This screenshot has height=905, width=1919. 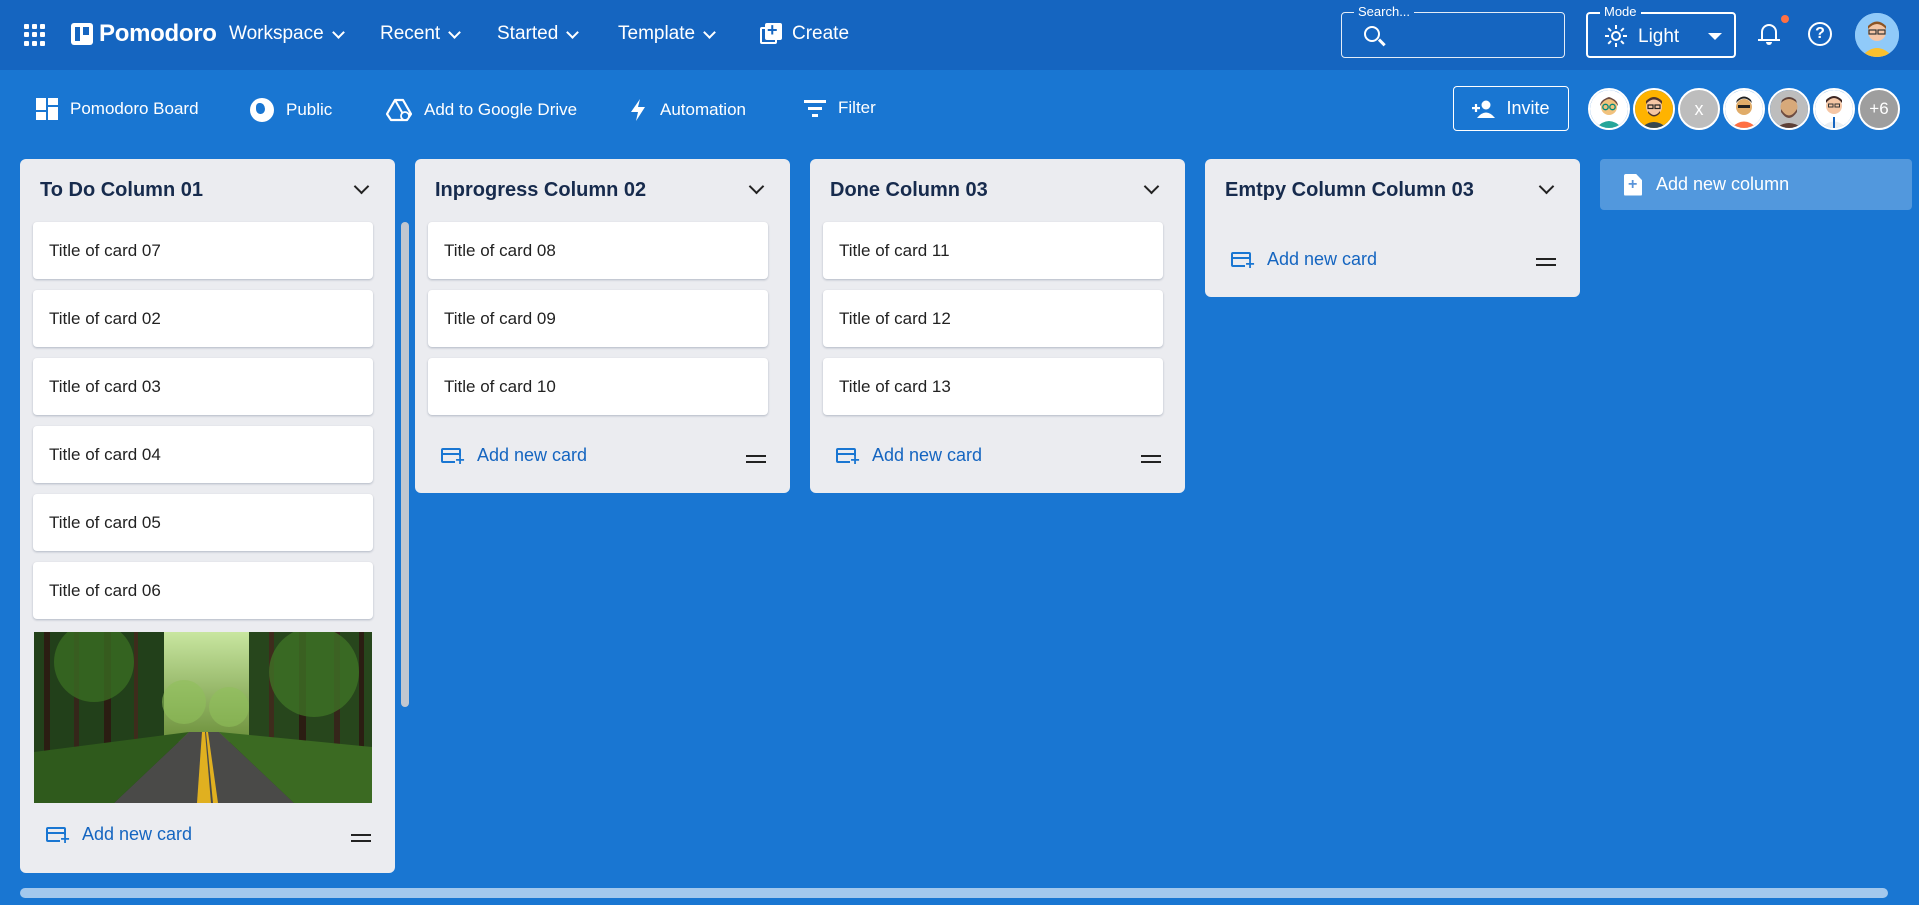 I want to click on add-box-icon, so click(x=771, y=32).